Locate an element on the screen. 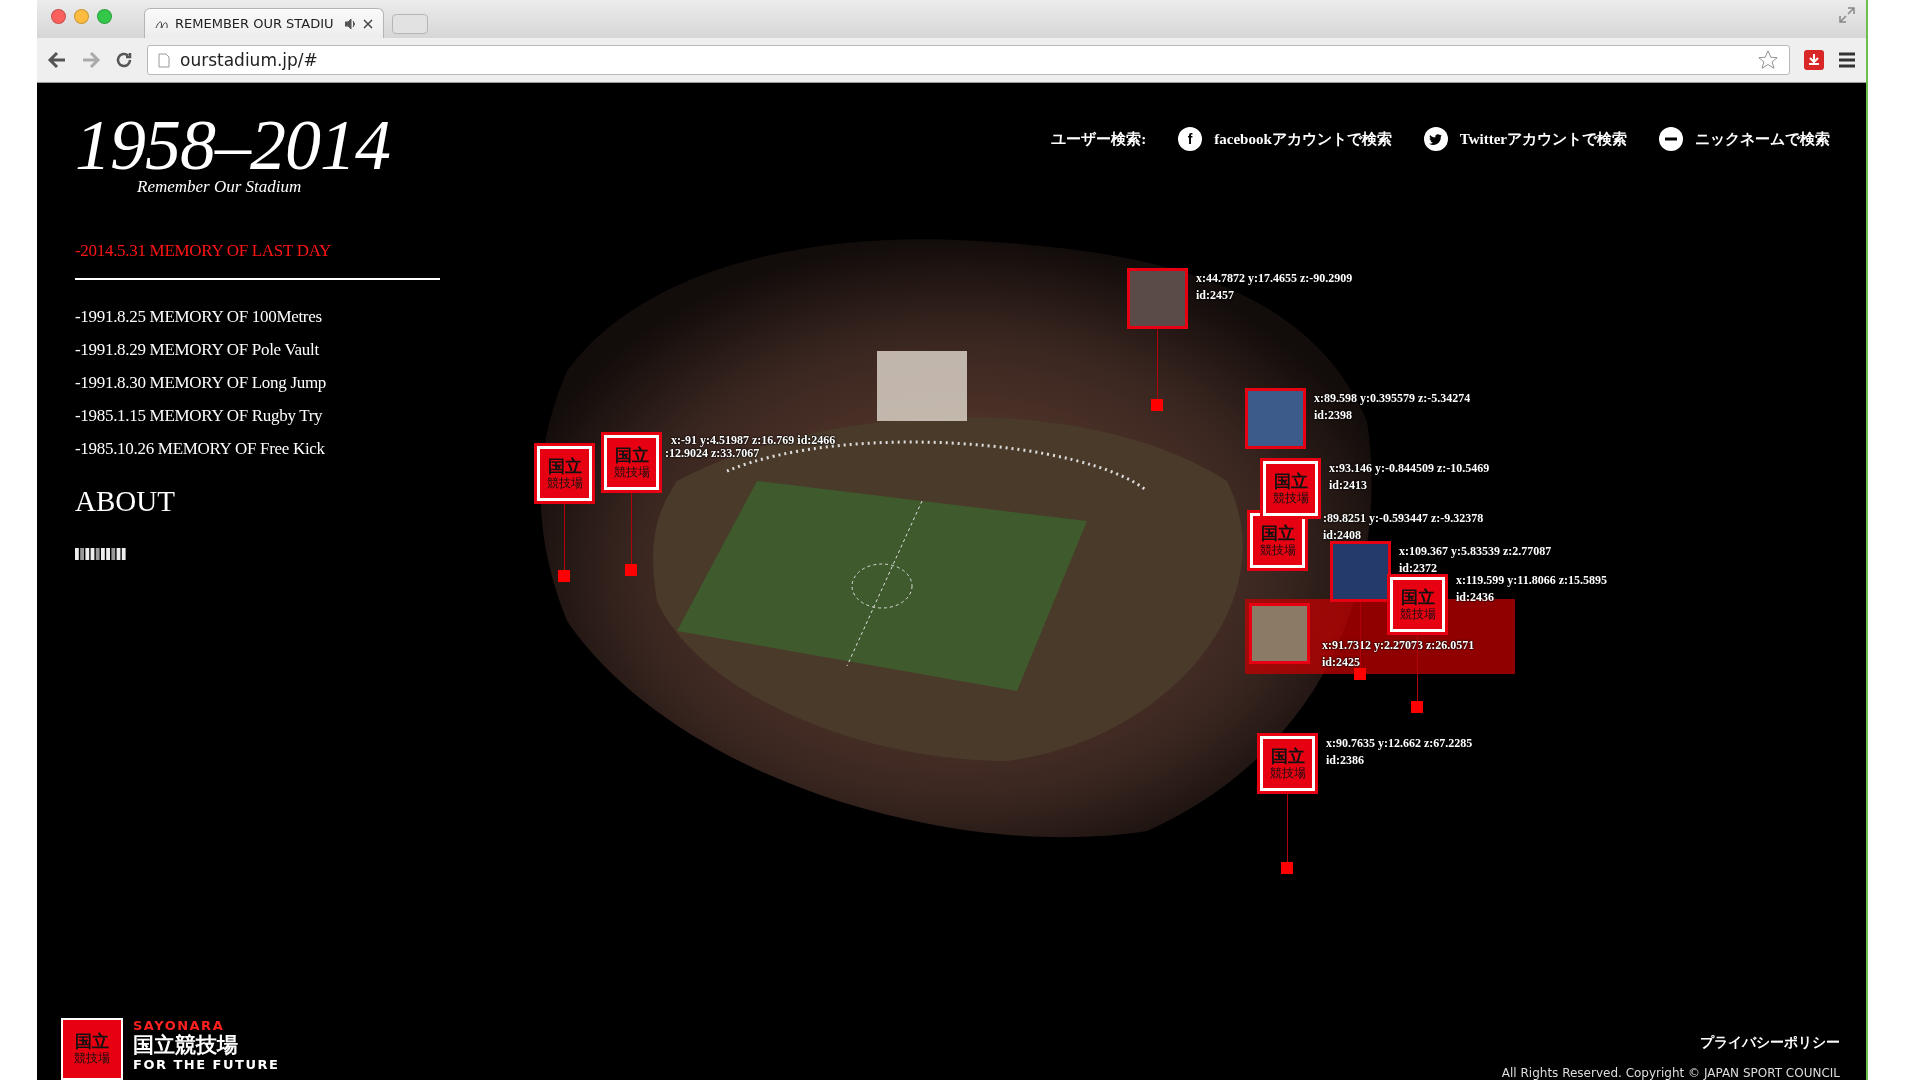 This screenshot has height=1080, width=1920. coordinate-text: x:93.146 y:-0.844509 z:-10.5469 is located at coordinates (1409, 468).